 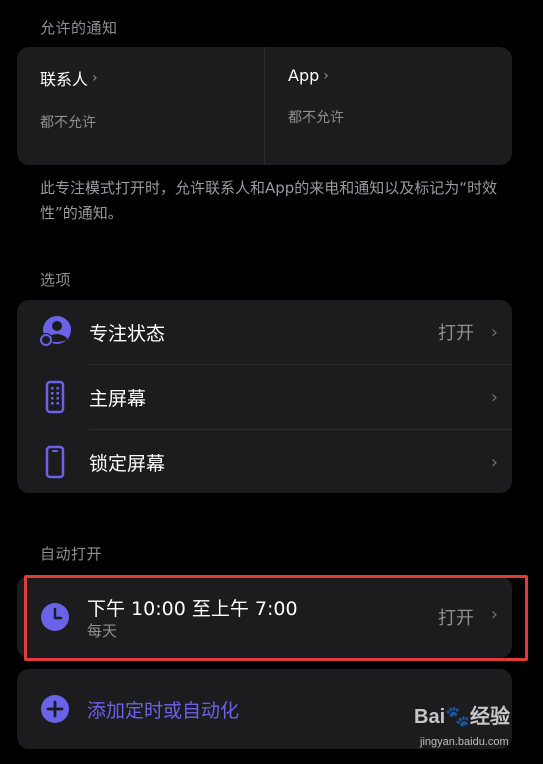 What do you see at coordinates (55, 397) in the screenshot?
I see `home-screen-icon` at bounding box center [55, 397].